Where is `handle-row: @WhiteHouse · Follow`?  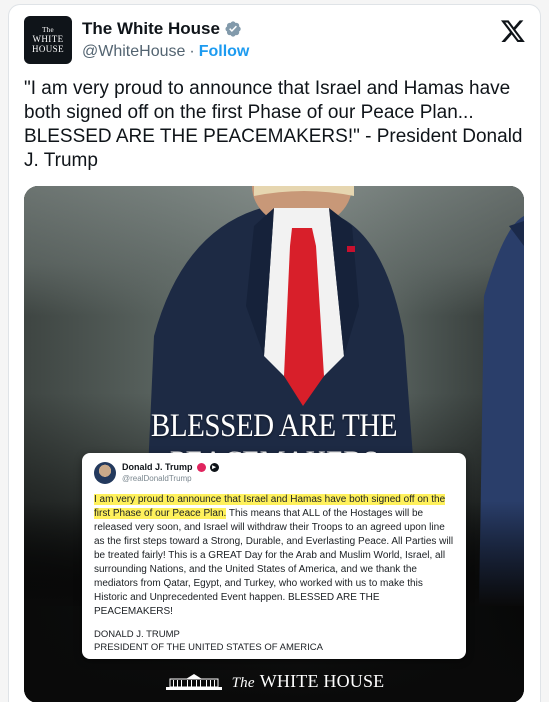 handle-row: @WhiteHouse · Follow is located at coordinates (165, 52).